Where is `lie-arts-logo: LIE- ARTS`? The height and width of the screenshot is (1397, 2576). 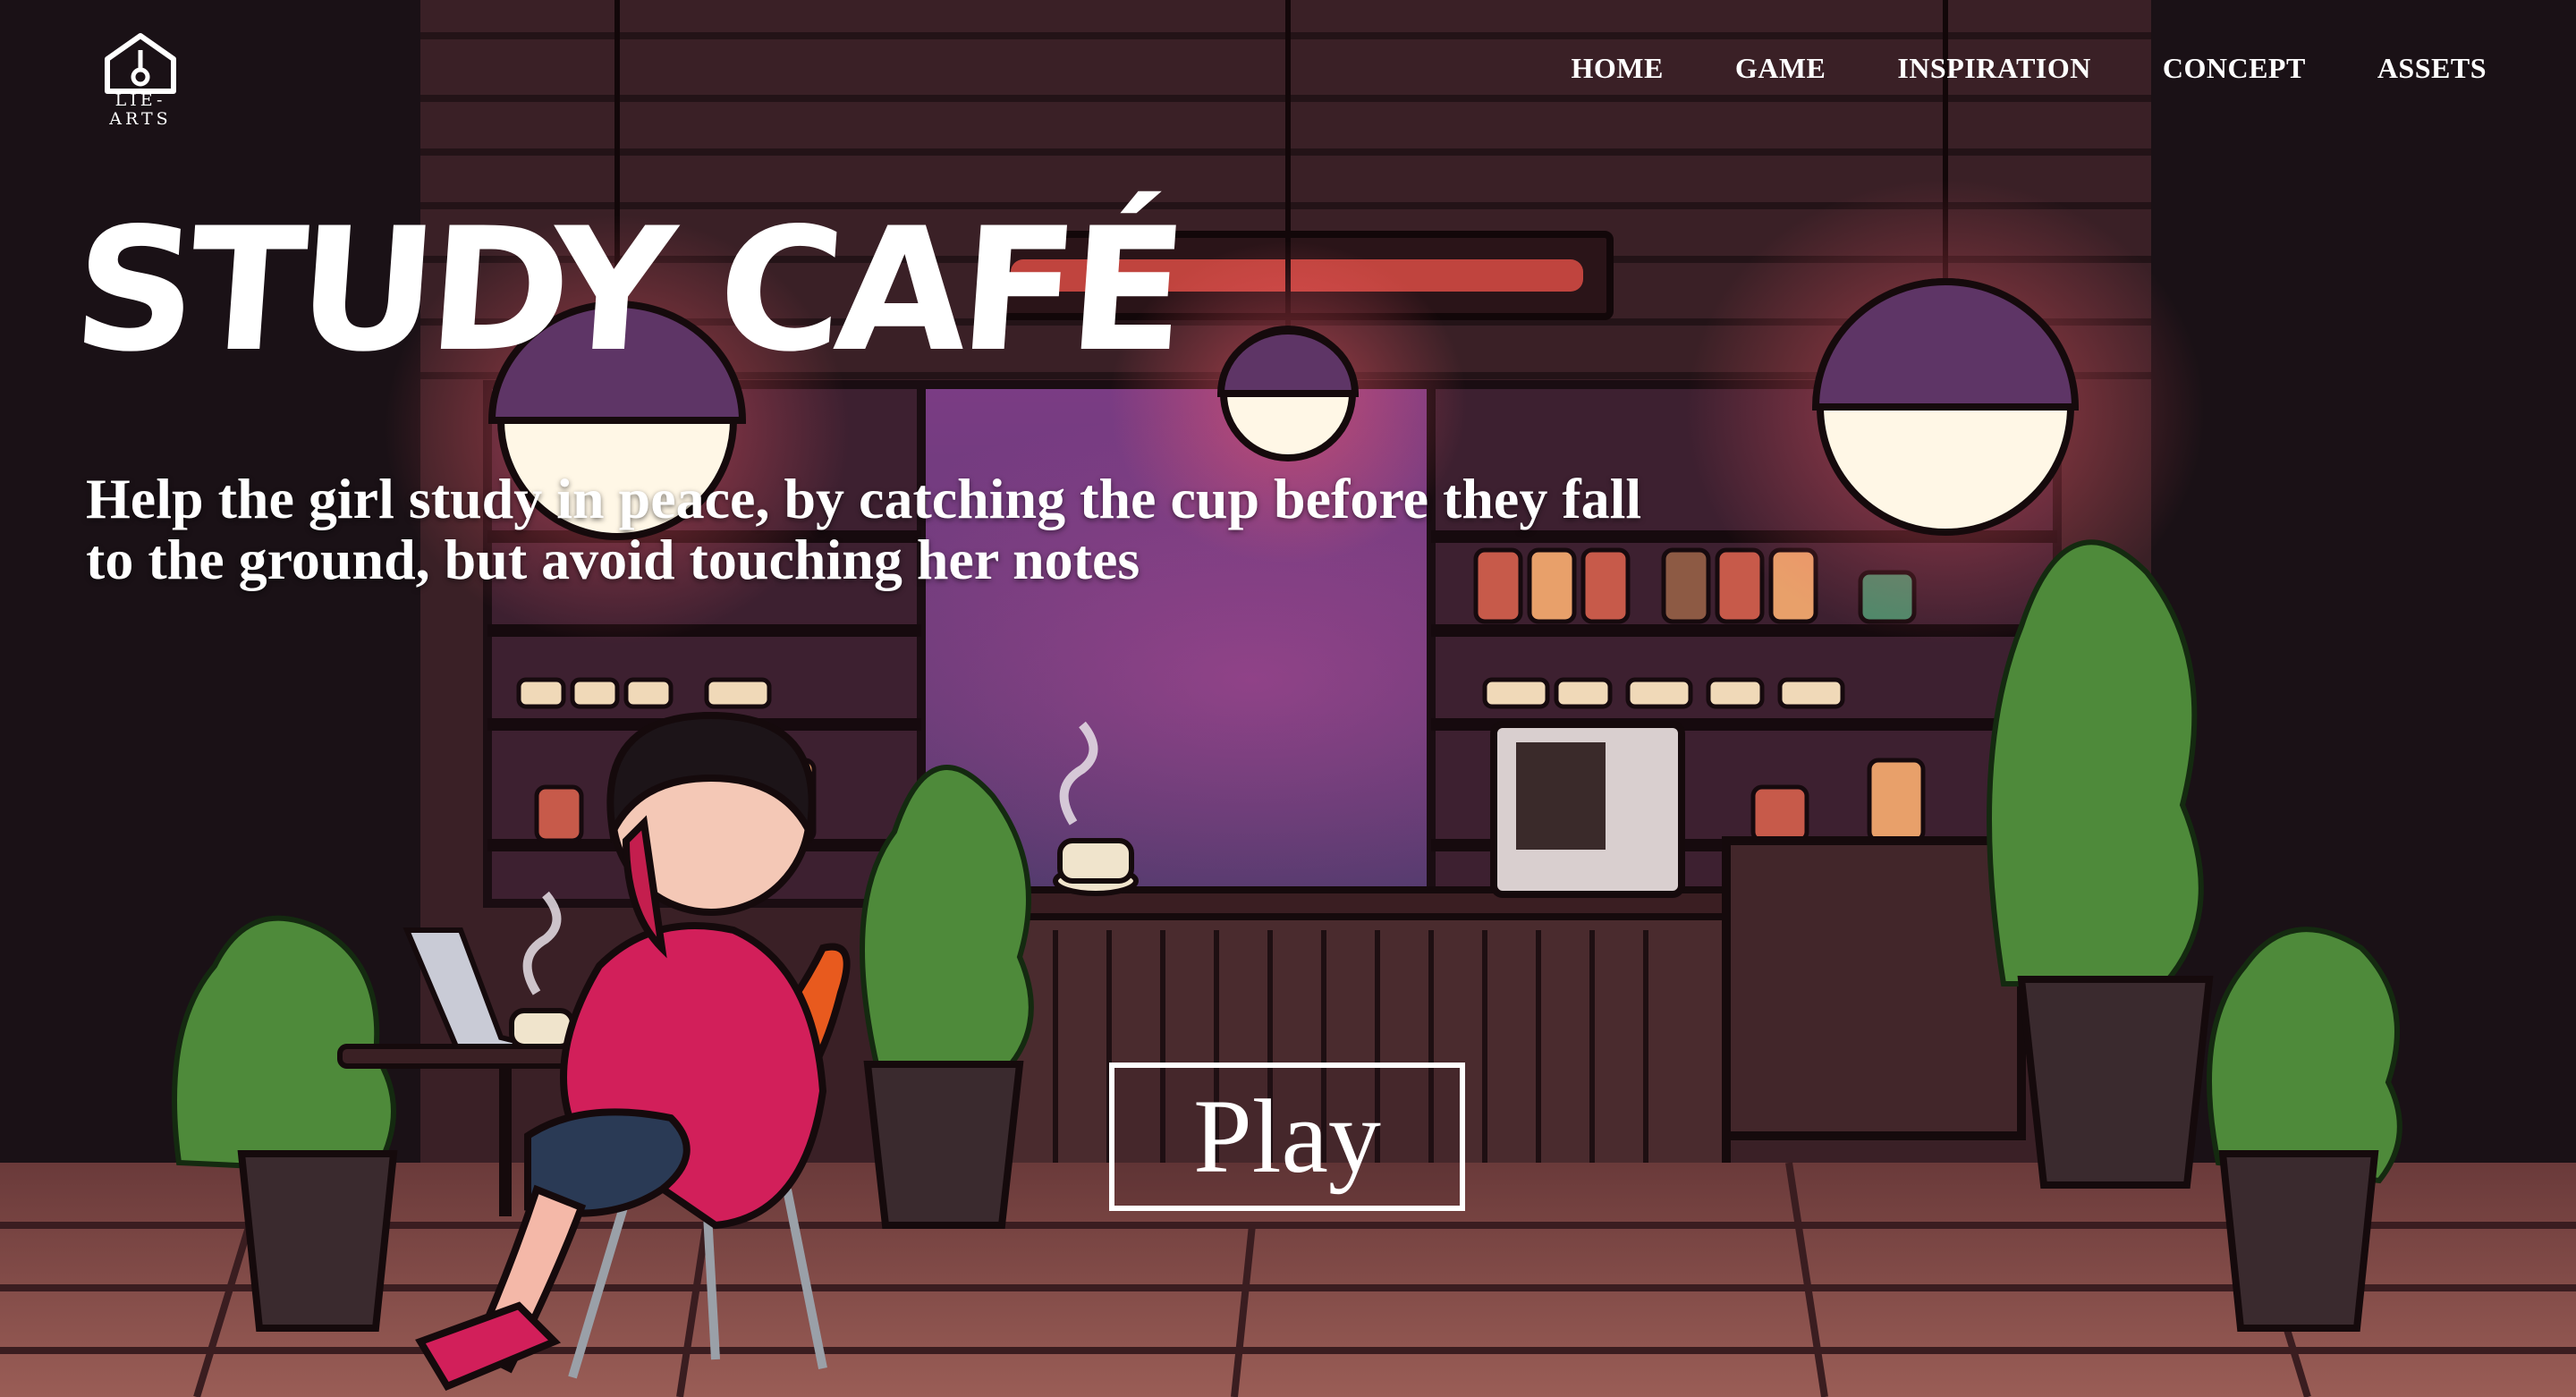 lie-arts-logo: LIE- ARTS is located at coordinates (140, 84).